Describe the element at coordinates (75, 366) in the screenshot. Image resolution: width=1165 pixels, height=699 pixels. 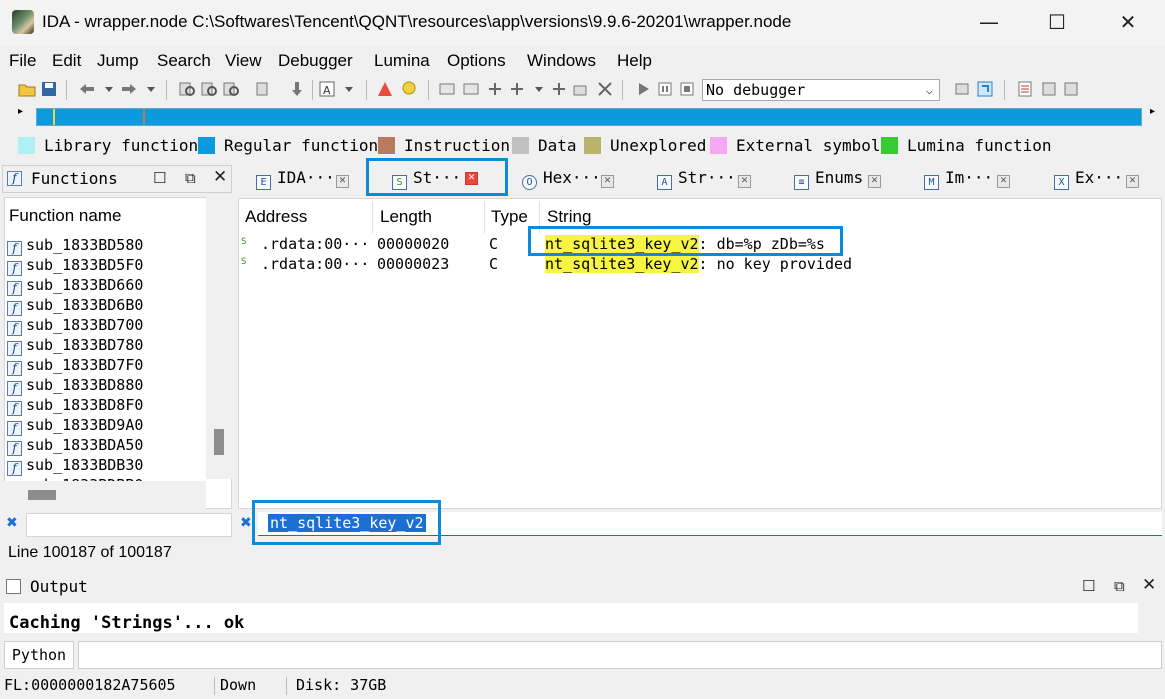
I see `list-item: f sub_1833BD7F0` at that location.